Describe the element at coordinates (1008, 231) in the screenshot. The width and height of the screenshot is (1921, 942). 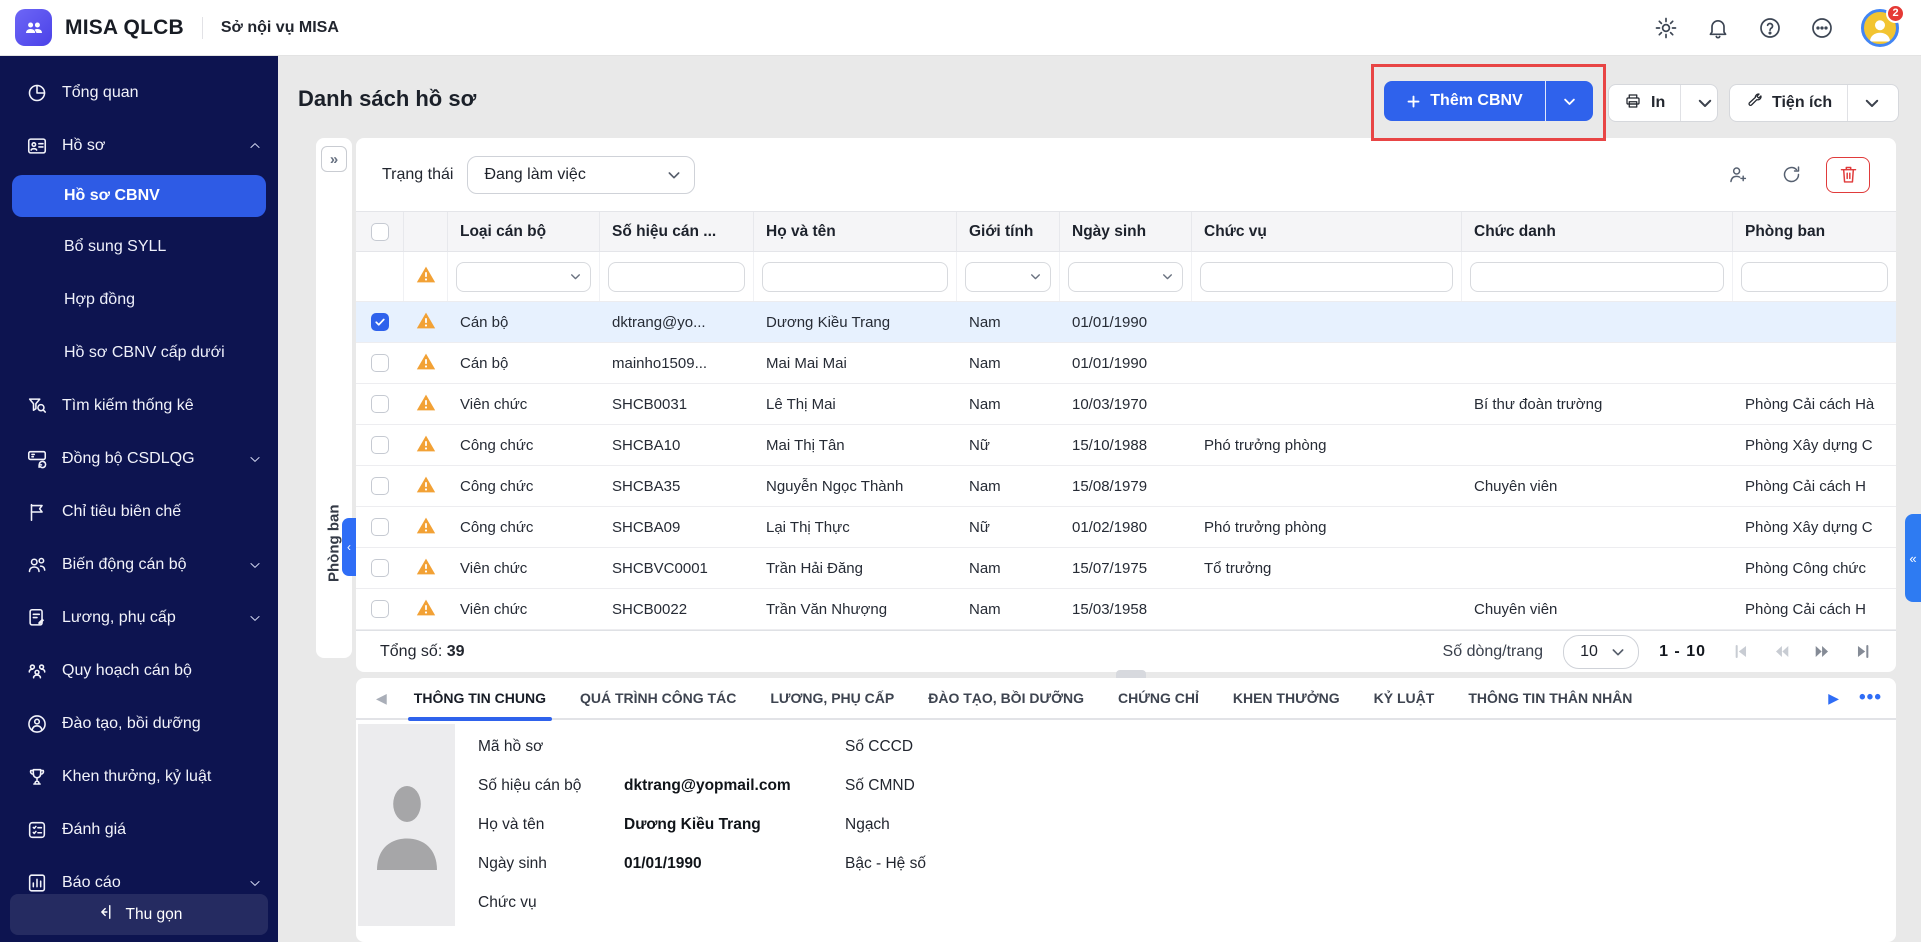
I see `column-header: Giới tính` at that location.